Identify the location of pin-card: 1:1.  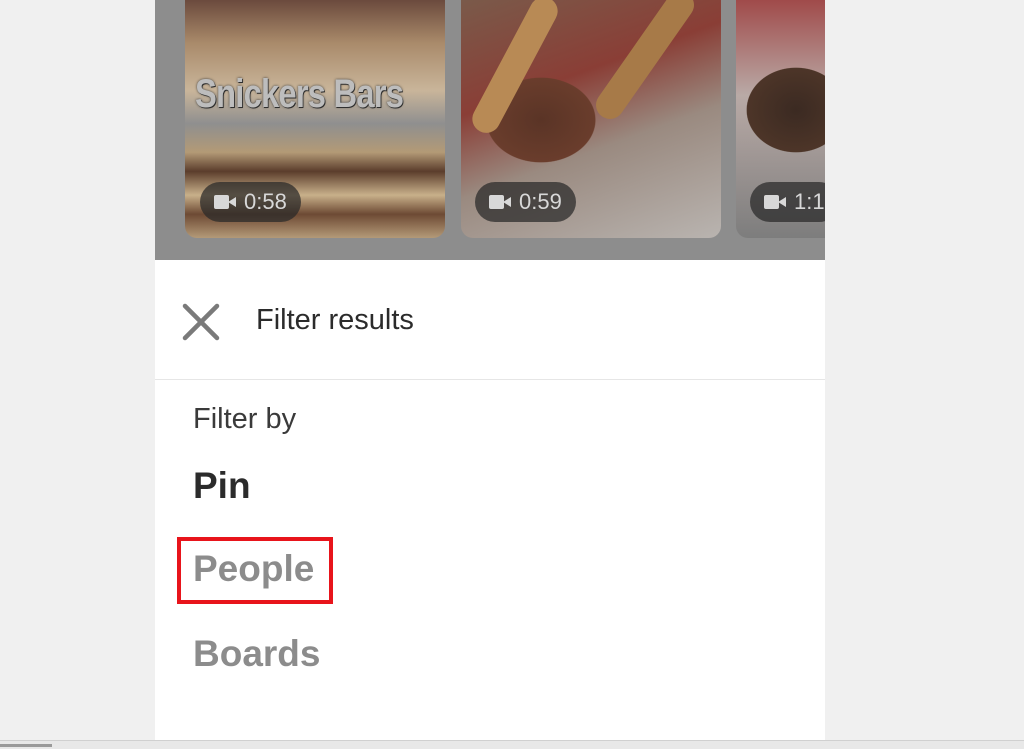
(780, 119).